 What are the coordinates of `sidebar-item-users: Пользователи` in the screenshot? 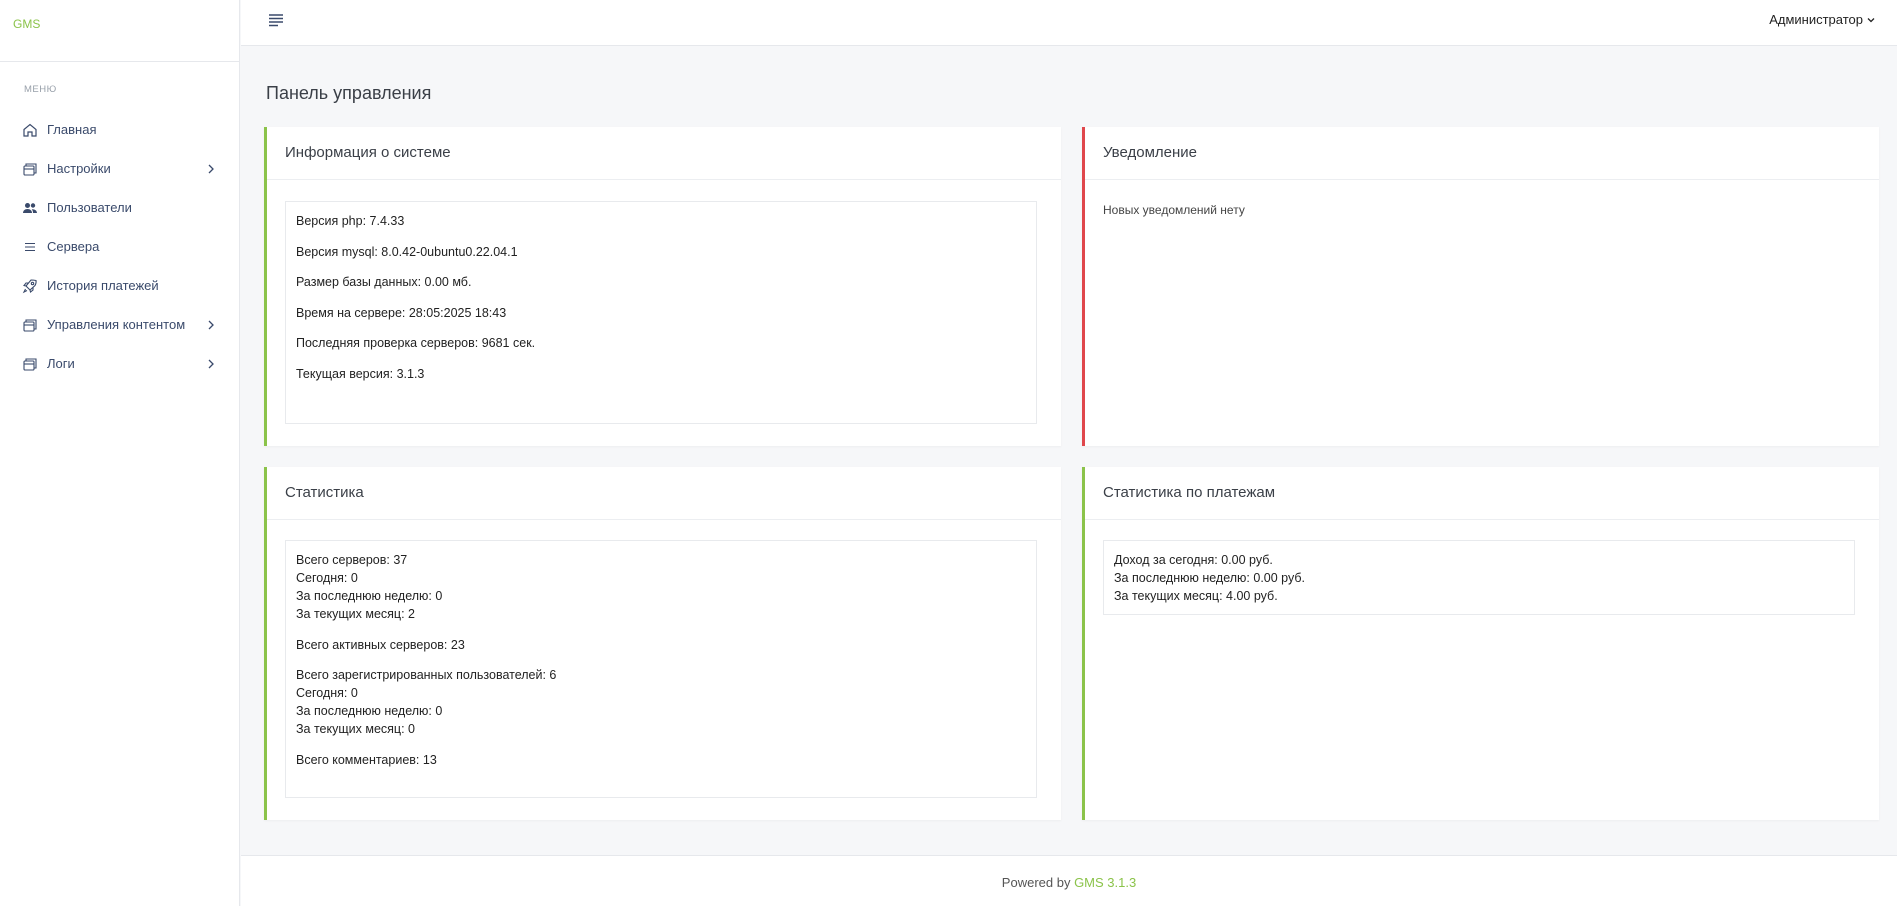 It's located at (119, 207).